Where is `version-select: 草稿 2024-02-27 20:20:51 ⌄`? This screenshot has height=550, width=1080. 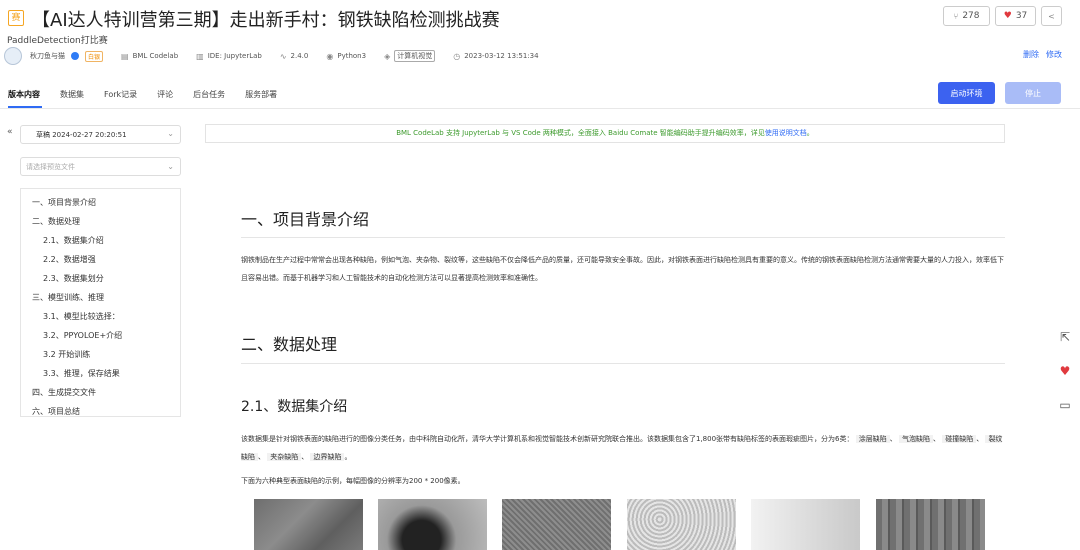 version-select: 草稿 2024-02-27 20:20:51 ⌄ is located at coordinates (100, 134).